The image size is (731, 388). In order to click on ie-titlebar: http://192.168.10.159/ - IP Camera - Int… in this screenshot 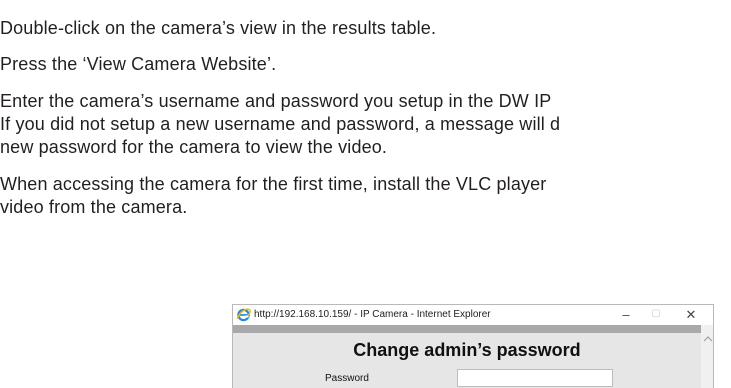, I will do `click(473, 315)`.